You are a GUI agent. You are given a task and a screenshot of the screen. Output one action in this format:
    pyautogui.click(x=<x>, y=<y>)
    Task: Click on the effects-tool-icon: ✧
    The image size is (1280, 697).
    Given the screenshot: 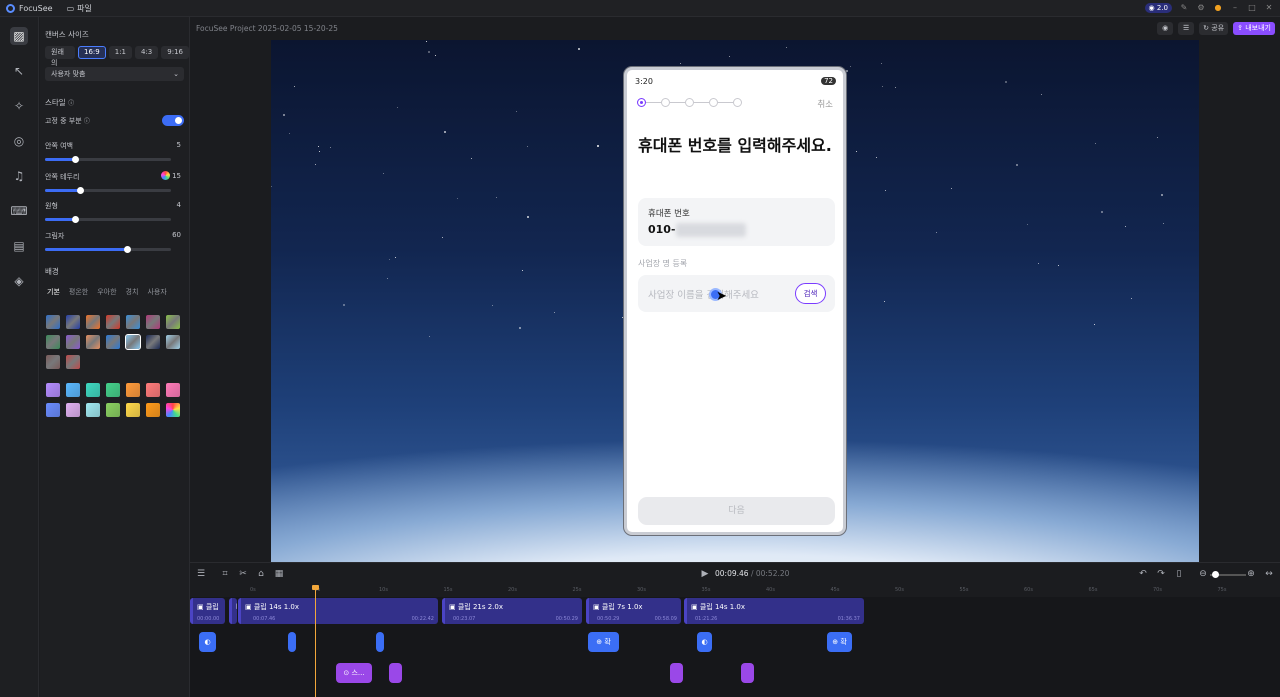 What is the action you would take?
    pyautogui.click(x=19, y=106)
    